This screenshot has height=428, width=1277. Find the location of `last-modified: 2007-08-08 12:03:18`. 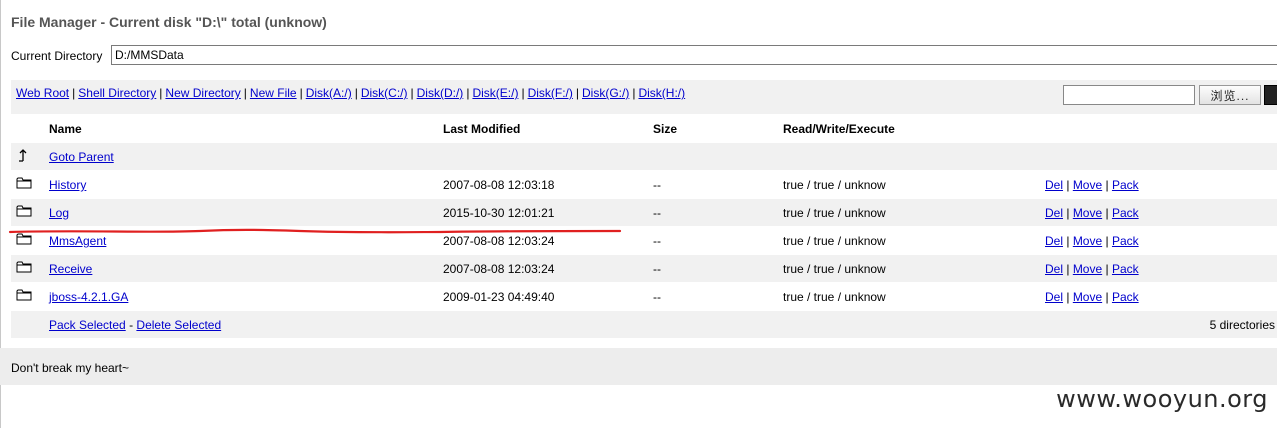

last-modified: 2007-08-08 12:03:18 is located at coordinates (499, 185).